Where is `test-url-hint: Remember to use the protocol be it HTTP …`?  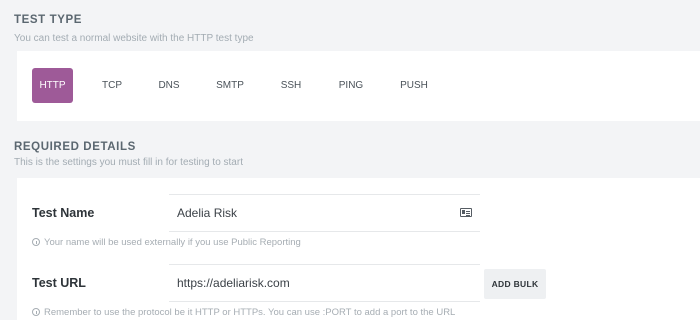
test-url-hint: Remember to use the protocol be it HTTP … is located at coordinates (243, 312).